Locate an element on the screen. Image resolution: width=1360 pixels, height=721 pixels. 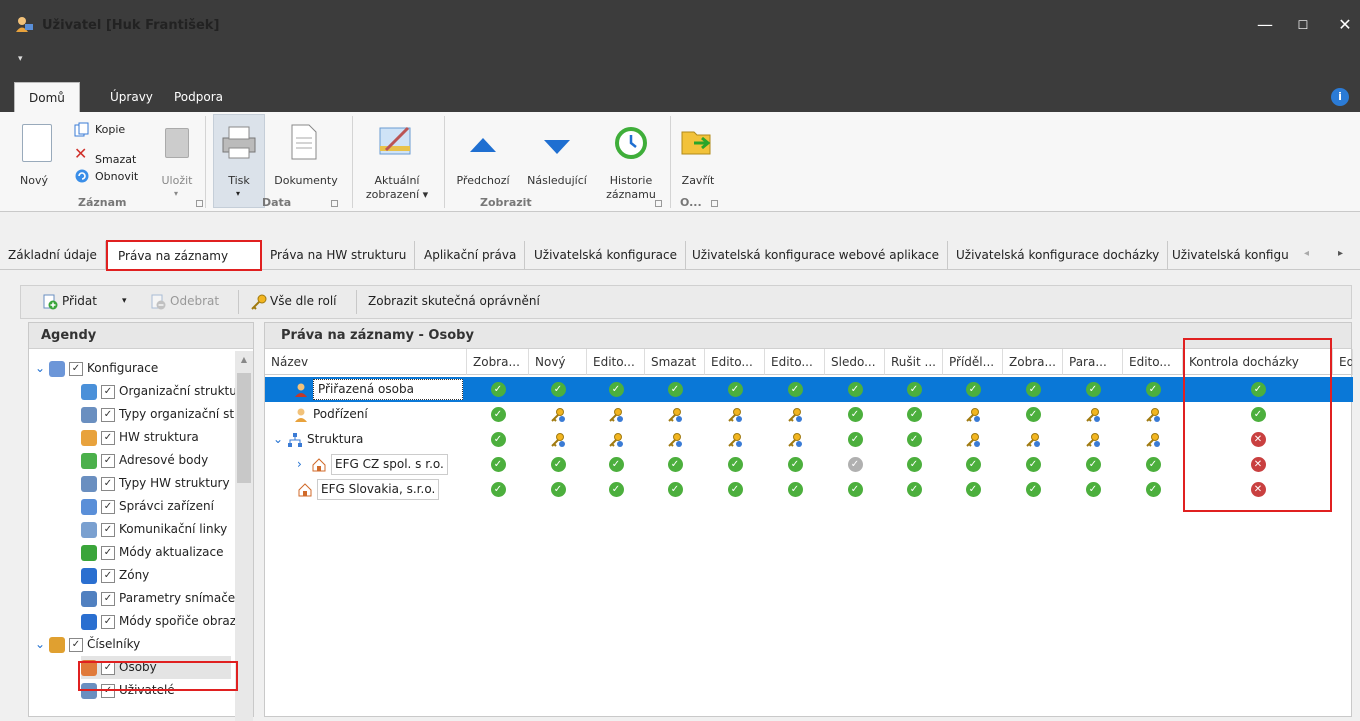
print-button: Tisk is located at coordinates (239, 180).